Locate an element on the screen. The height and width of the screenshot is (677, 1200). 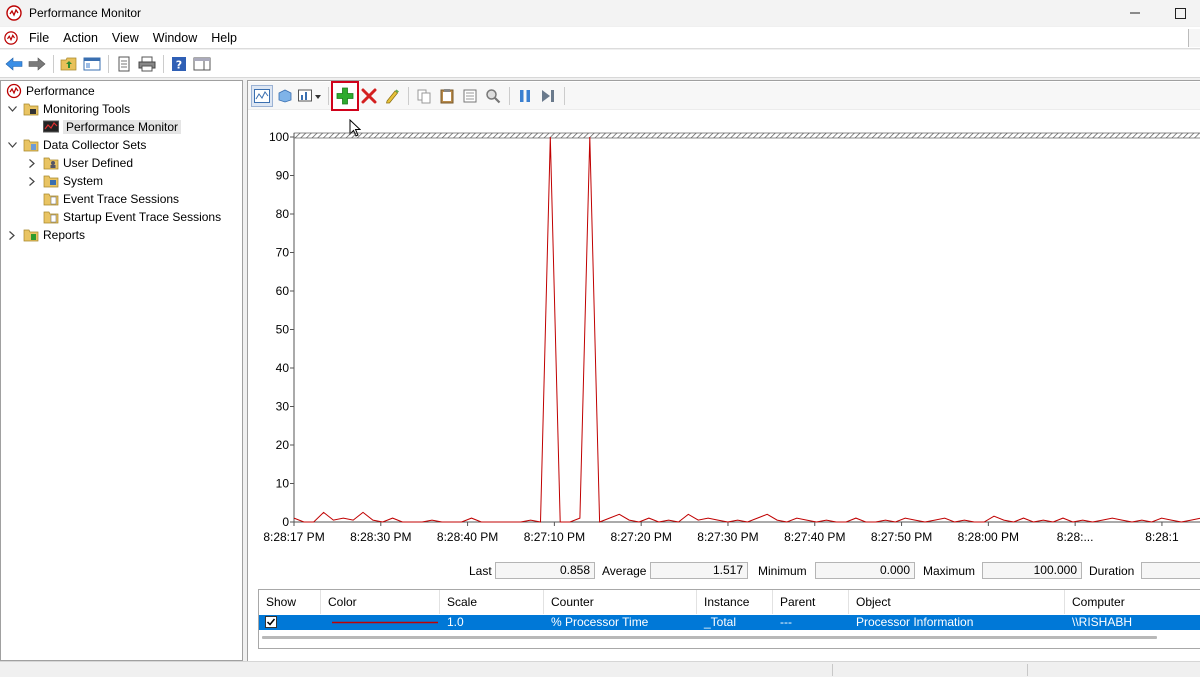
forward-arrow-icon is located at coordinates (37, 63).